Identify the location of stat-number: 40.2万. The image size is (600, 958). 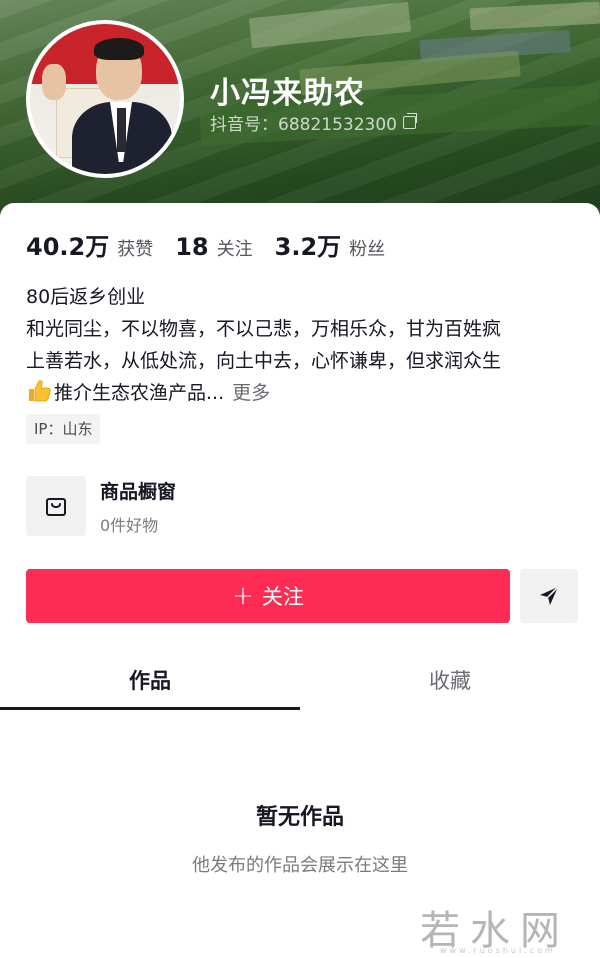
(68, 247).